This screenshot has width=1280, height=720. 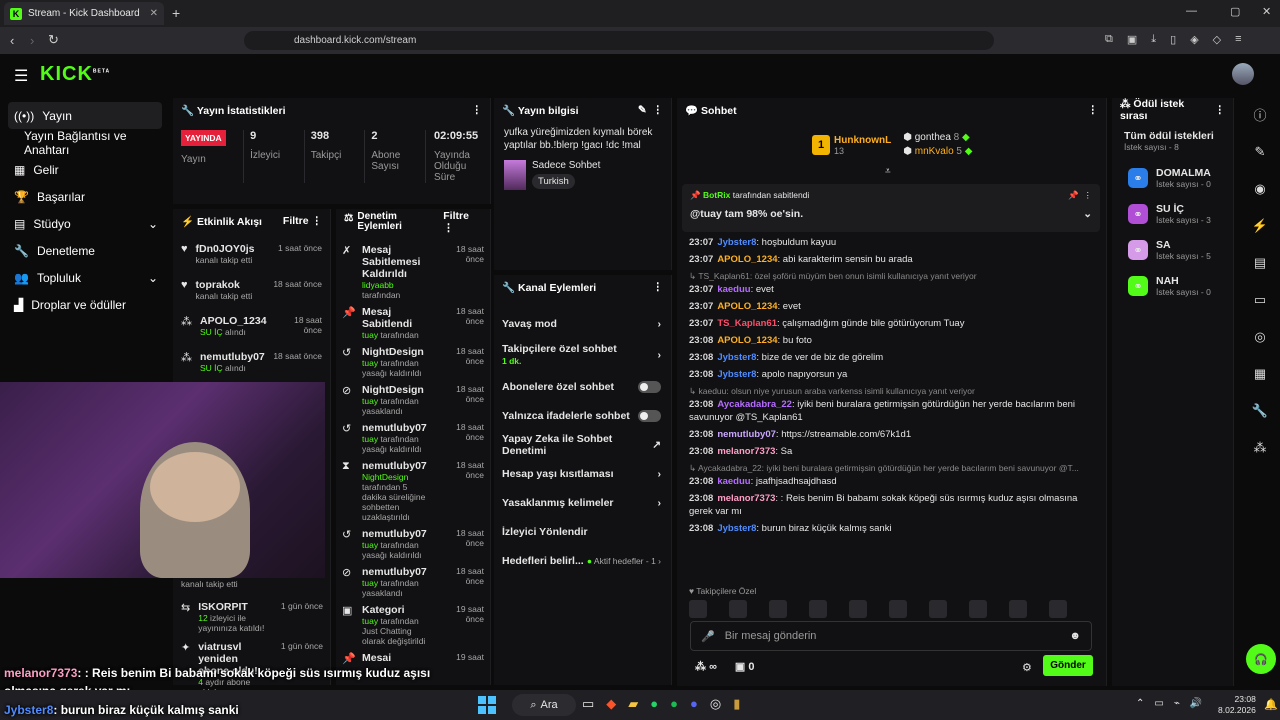 What do you see at coordinates (85, 169) in the screenshot?
I see `sidebar-item-gelir: ▦ Gelir` at bounding box center [85, 169].